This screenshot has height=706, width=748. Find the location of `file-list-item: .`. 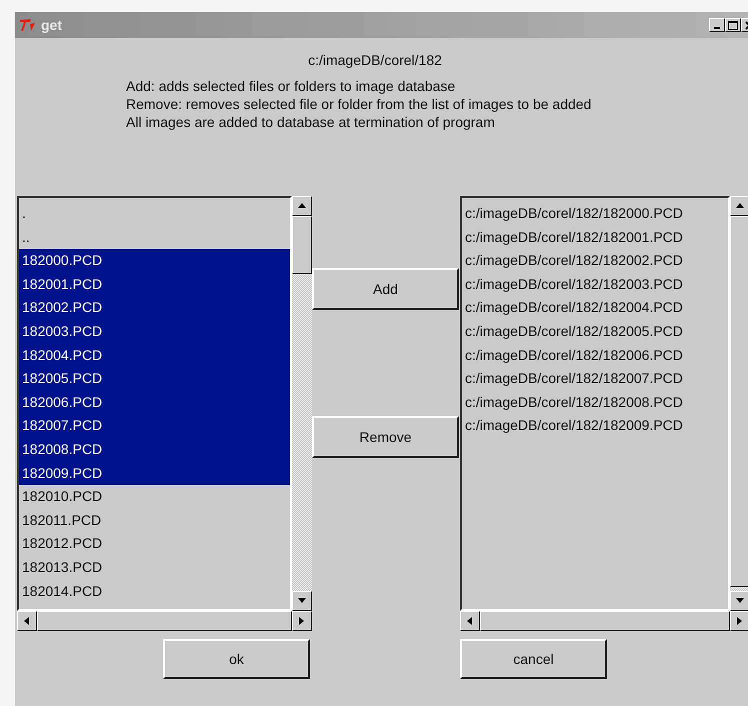

file-list-item: . is located at coordinates (154, 214).